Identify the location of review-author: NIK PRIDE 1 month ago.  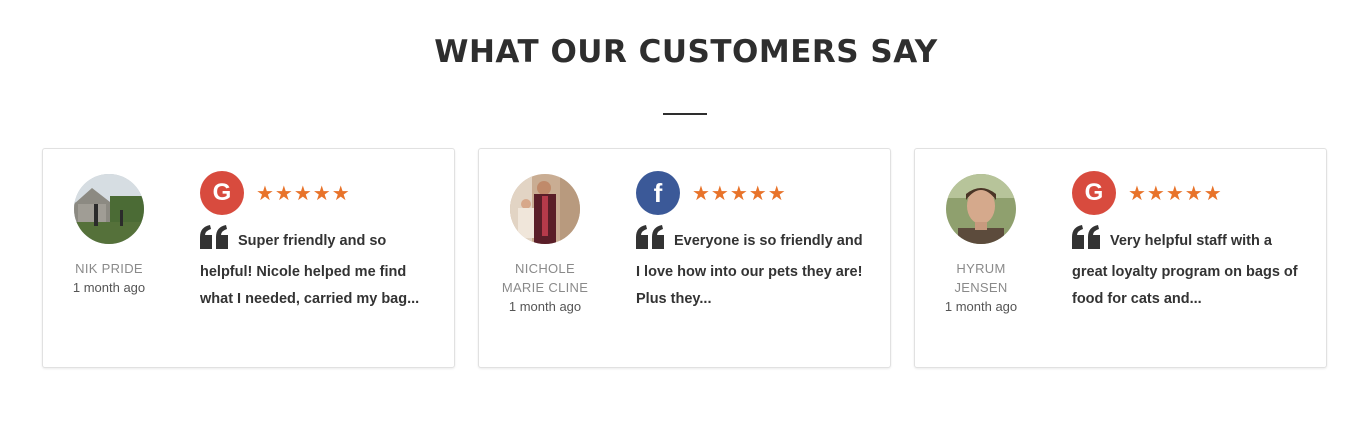
(109, 235).